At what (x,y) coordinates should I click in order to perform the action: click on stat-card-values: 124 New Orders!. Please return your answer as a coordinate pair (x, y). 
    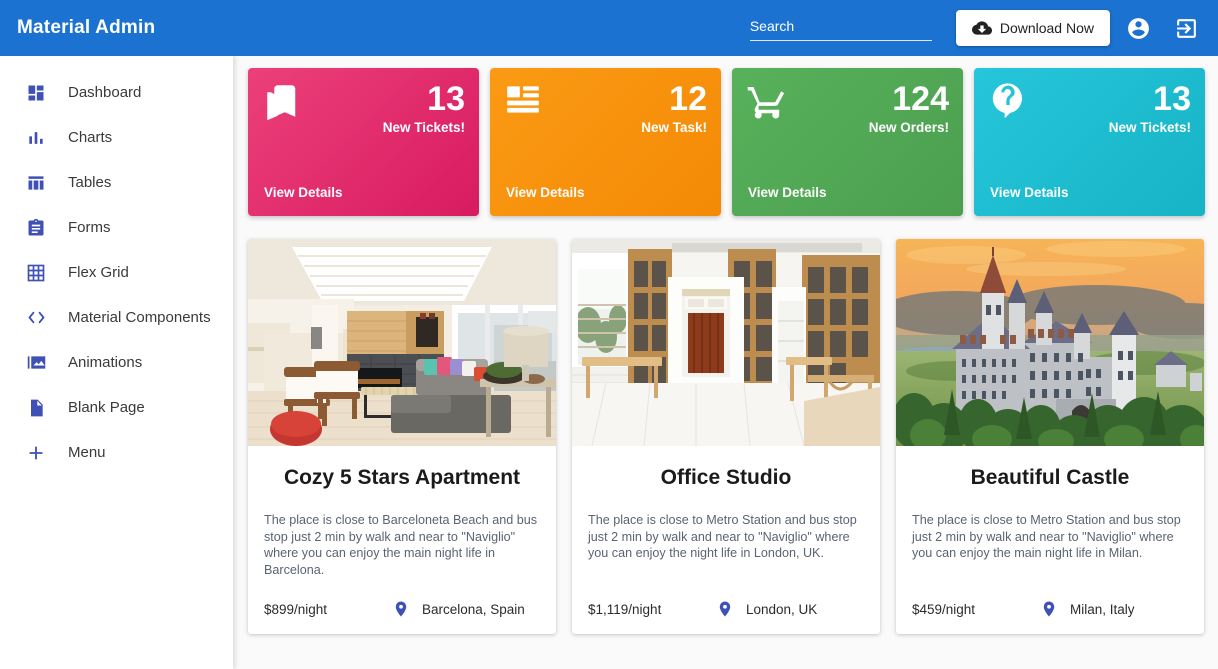
    Looking at the image, I should click on (909, 107).